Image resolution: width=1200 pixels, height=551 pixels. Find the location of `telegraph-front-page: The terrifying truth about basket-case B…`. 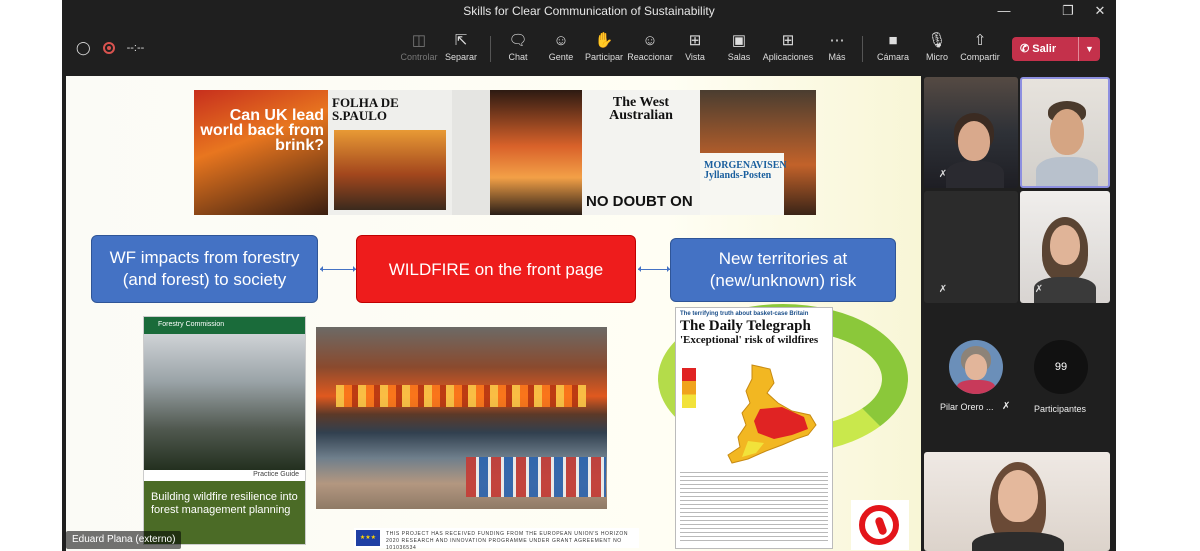

telegraph-front-page: The terrifying truth about basket-case B… is located at coordinates (754, 428).